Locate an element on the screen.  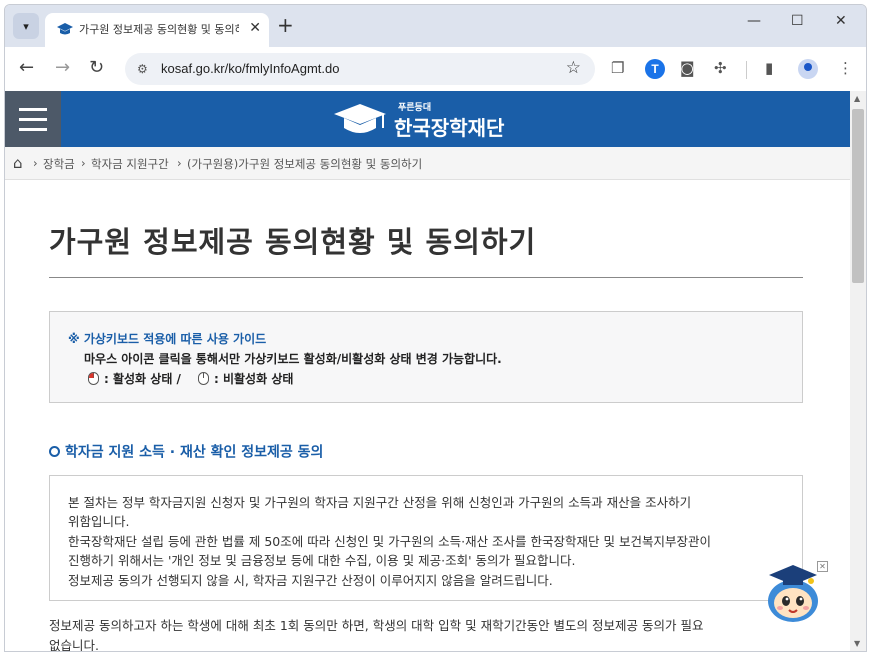
tab-search-button: ▾ is located at coordinates (26, 26).